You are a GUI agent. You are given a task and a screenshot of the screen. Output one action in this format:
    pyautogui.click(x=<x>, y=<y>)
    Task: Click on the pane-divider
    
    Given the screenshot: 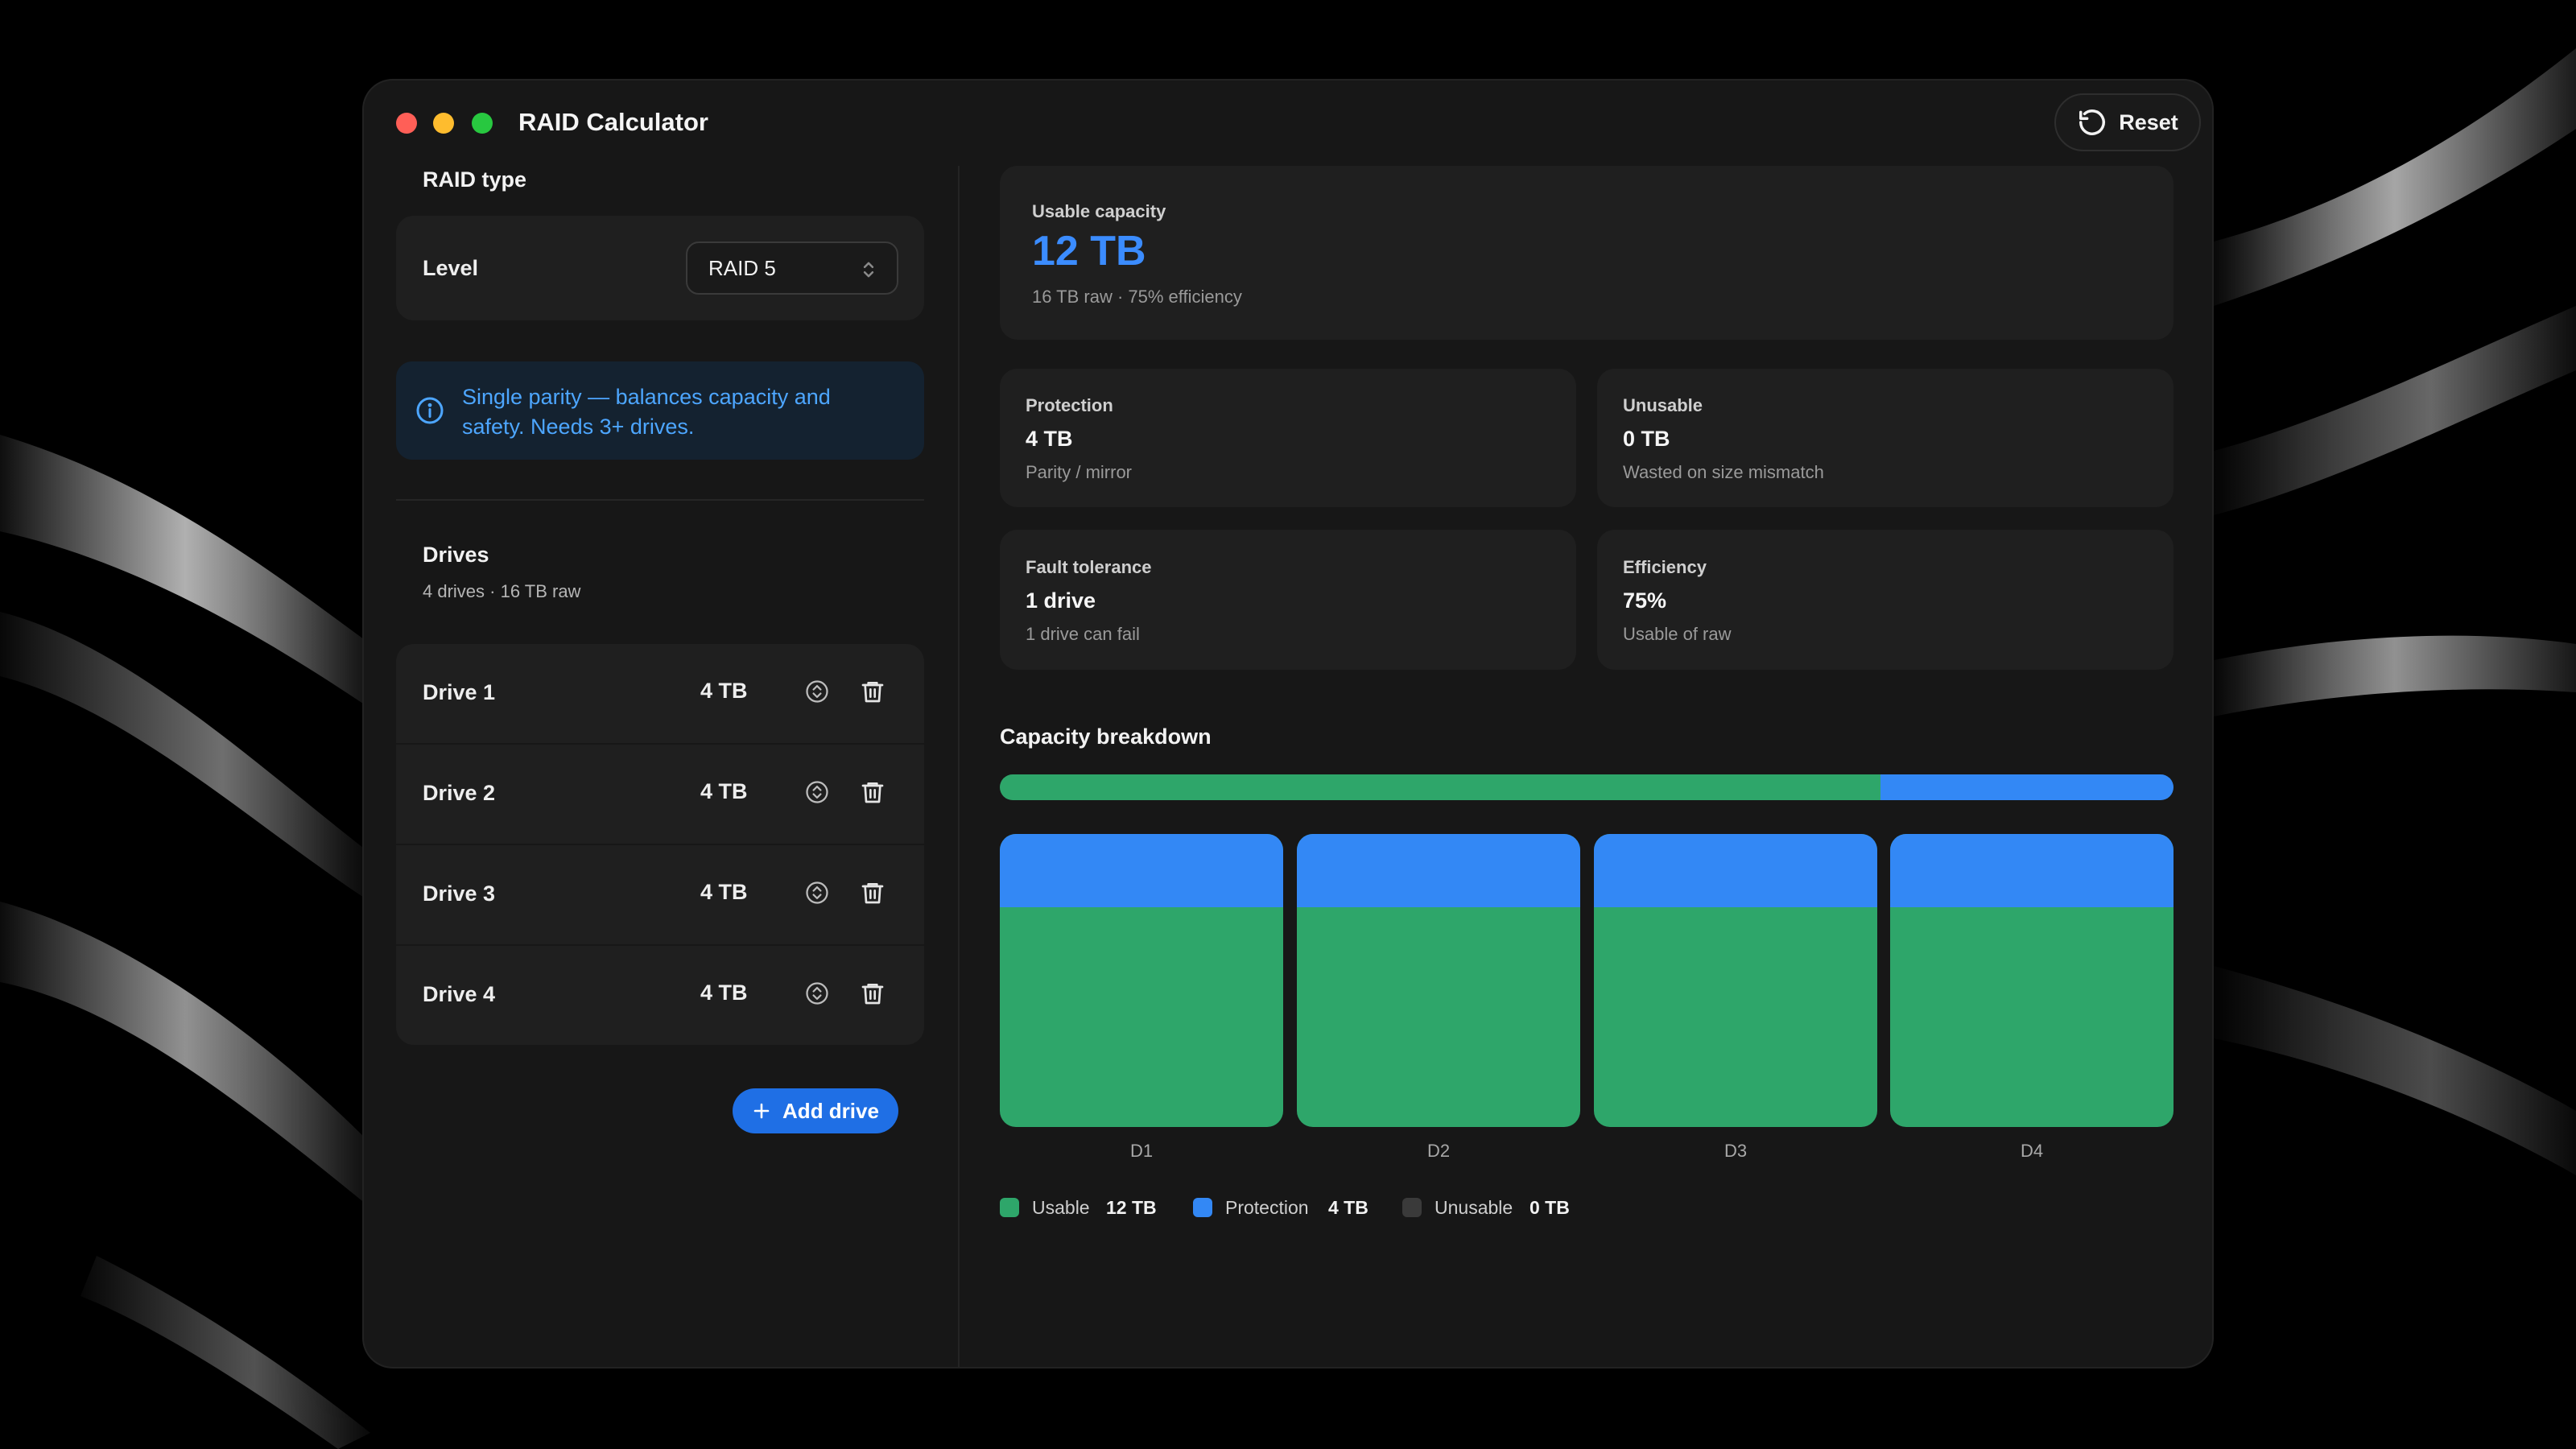 What is the action you would take?
    pyautogui.click(x=959, y=766)
    